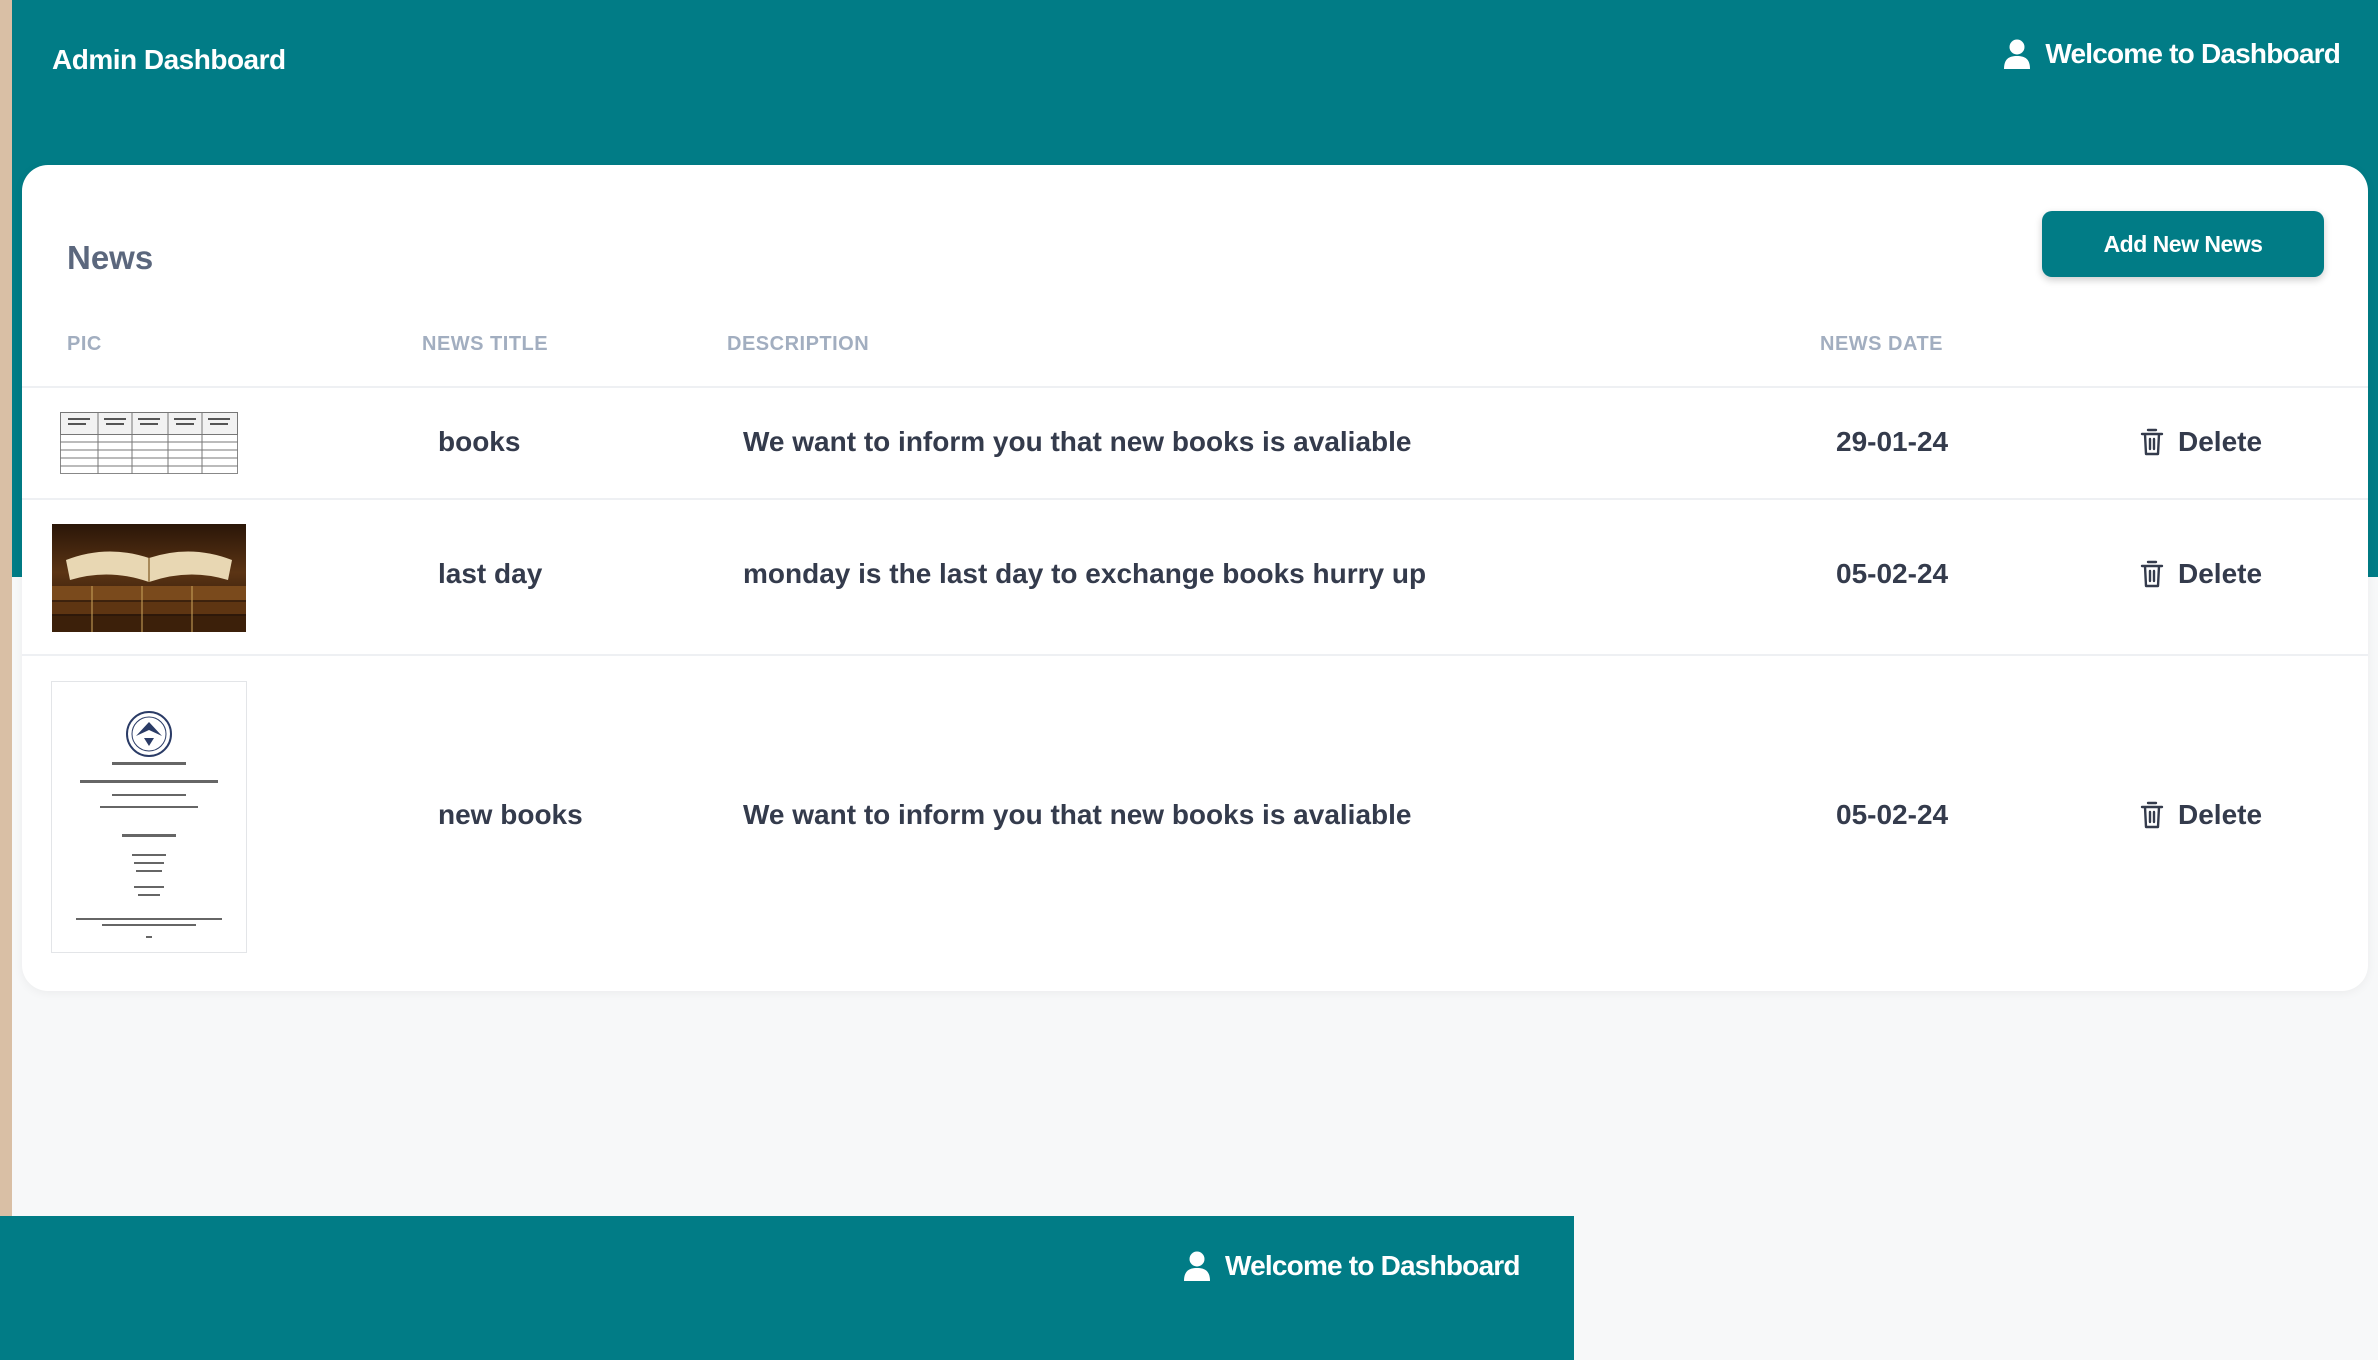  Describe the element at coordinates (2192, 53) in the screenshot. I see `welcome-label: Welcome to Dashboard` at that location.